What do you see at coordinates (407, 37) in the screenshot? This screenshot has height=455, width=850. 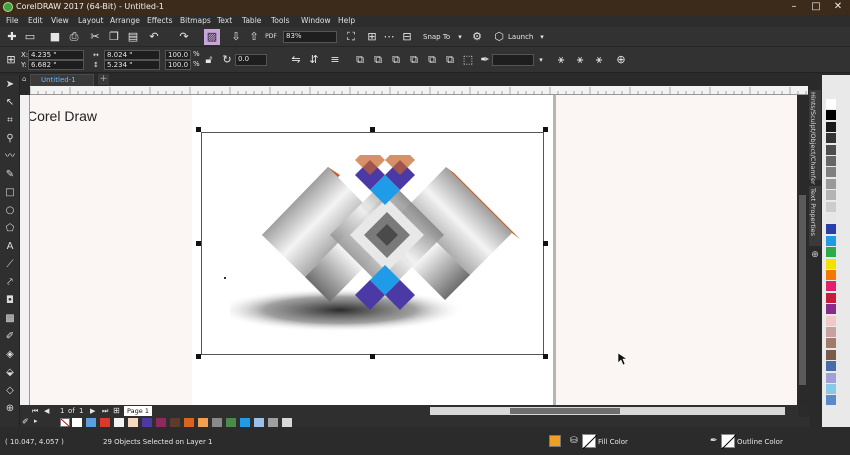 I see `show-guidelines-icon: ⊟` at bounding box center [407, 37].